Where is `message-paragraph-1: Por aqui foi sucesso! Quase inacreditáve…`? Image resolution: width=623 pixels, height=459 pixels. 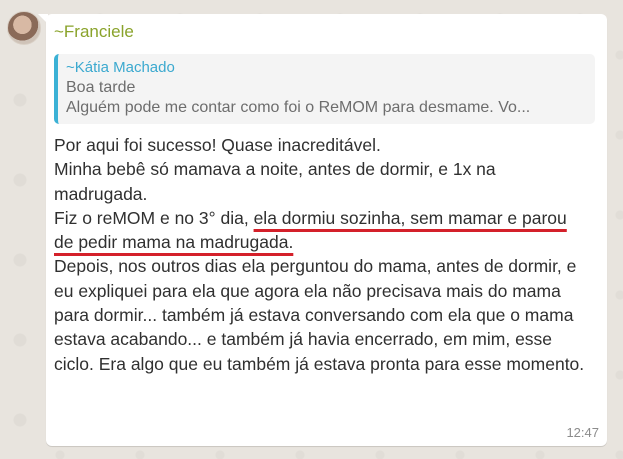 message-paragraph-1: Por aqui foi sucesso! Quase inacreditáve… is located at coordinates (217, 145).